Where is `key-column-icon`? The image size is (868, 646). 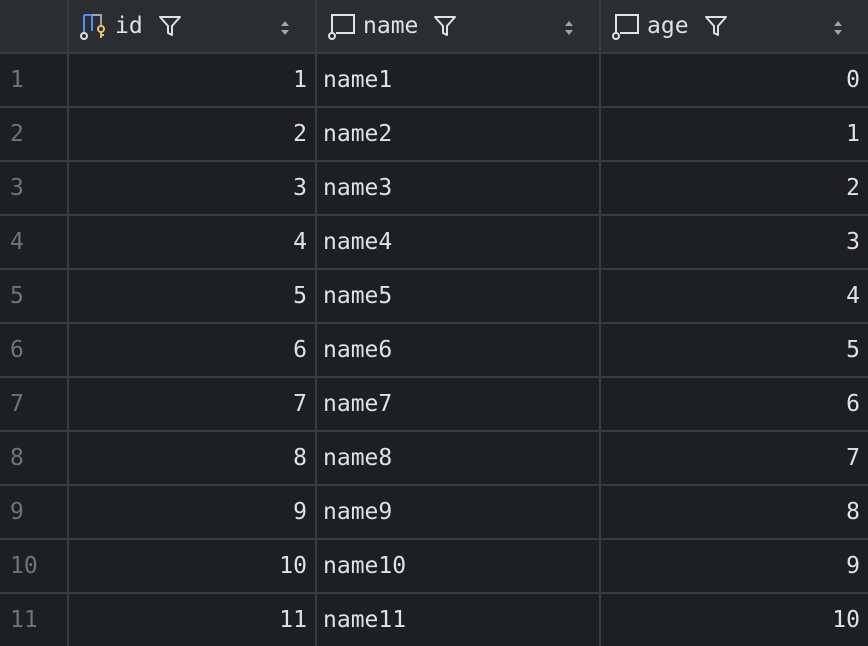 key-column-icon is located at coordinates (92, 27).